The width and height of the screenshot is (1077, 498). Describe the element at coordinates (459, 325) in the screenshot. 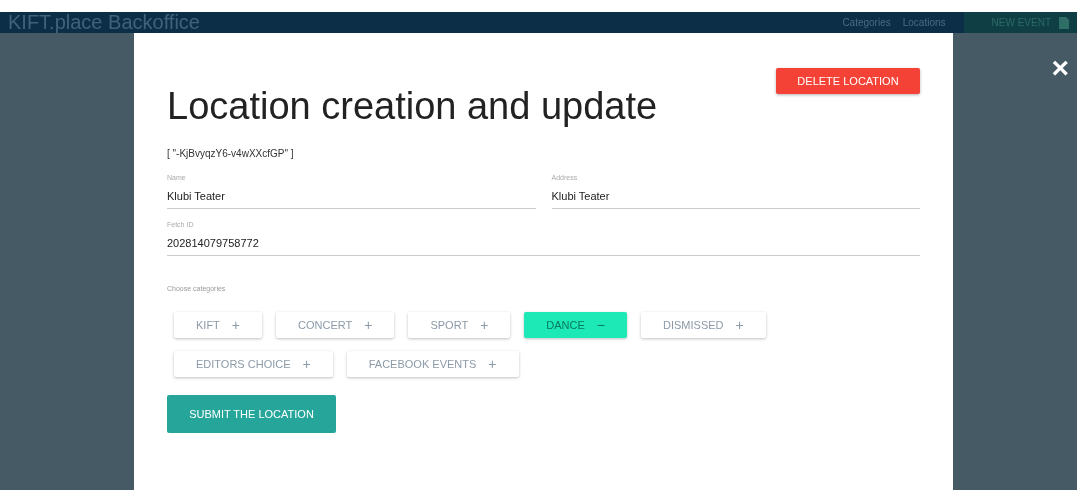

I see `category-button: SPORT +` at that location.